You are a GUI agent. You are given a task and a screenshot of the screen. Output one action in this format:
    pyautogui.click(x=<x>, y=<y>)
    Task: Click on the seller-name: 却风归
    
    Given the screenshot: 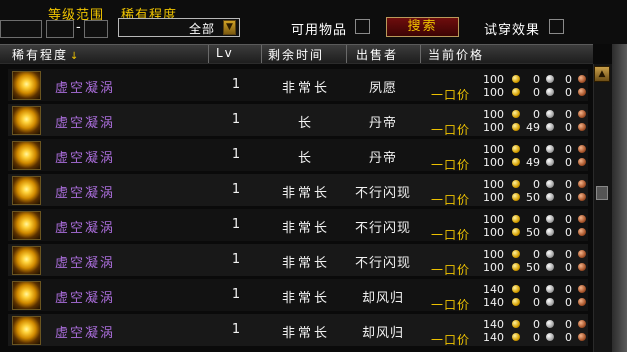 What is the action you would take?
    pyautogui.click(x=382, y=333)
    